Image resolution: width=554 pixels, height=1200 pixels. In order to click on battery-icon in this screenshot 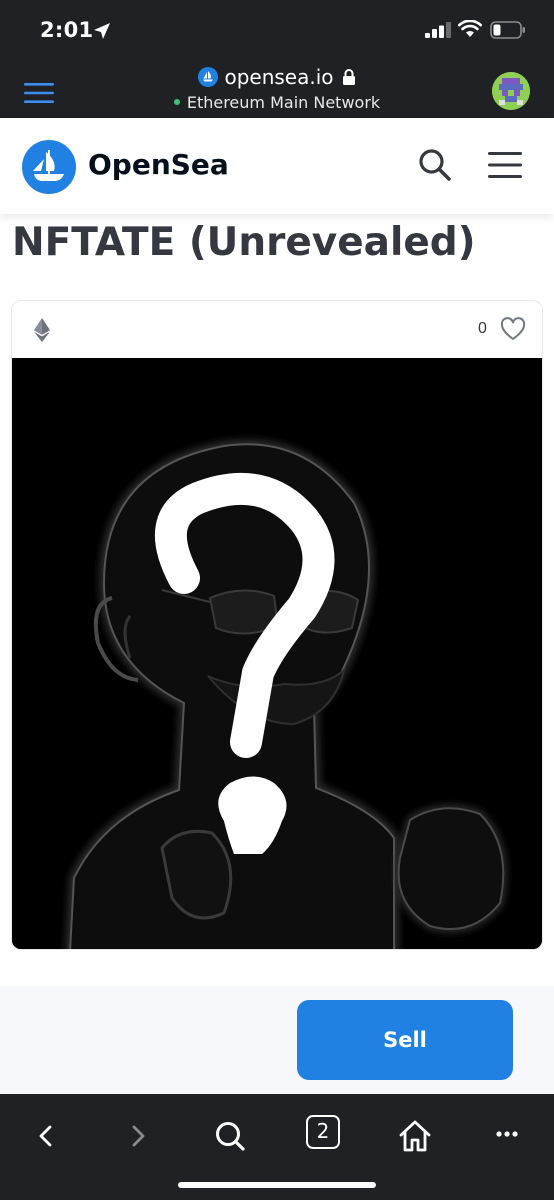, I will do `click(507, 30)`.